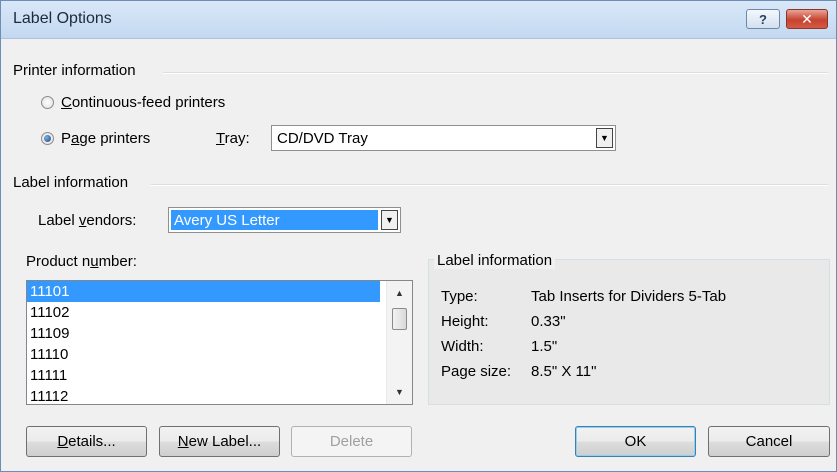 The width and height of the screenshot is (837, 472). What do you see at coordinates (769, 441) in the screenshot?
I see `cancel-button: Cancel` at bounding box center [769, 441].